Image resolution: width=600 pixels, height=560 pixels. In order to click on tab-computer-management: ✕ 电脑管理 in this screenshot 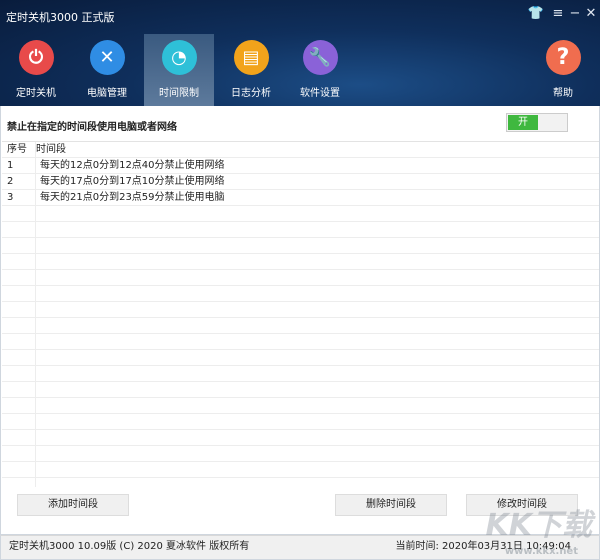, I will do `click(107, 70)`.